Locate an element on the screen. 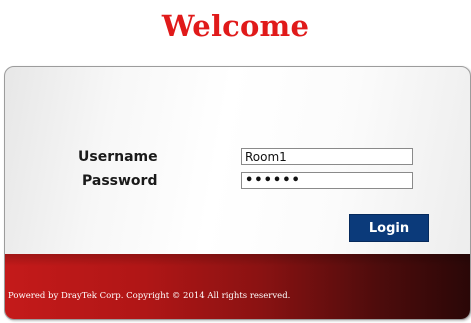 The width and height of the screenshot is (471, 323). username-input is located at coordinates (327, 156).